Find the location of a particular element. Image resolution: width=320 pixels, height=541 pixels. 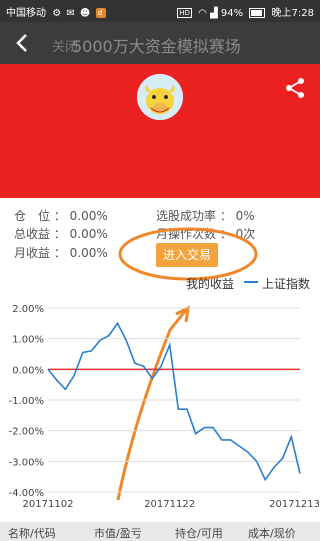

legend-index: 上证指数 is located at coordinates (286, 284).